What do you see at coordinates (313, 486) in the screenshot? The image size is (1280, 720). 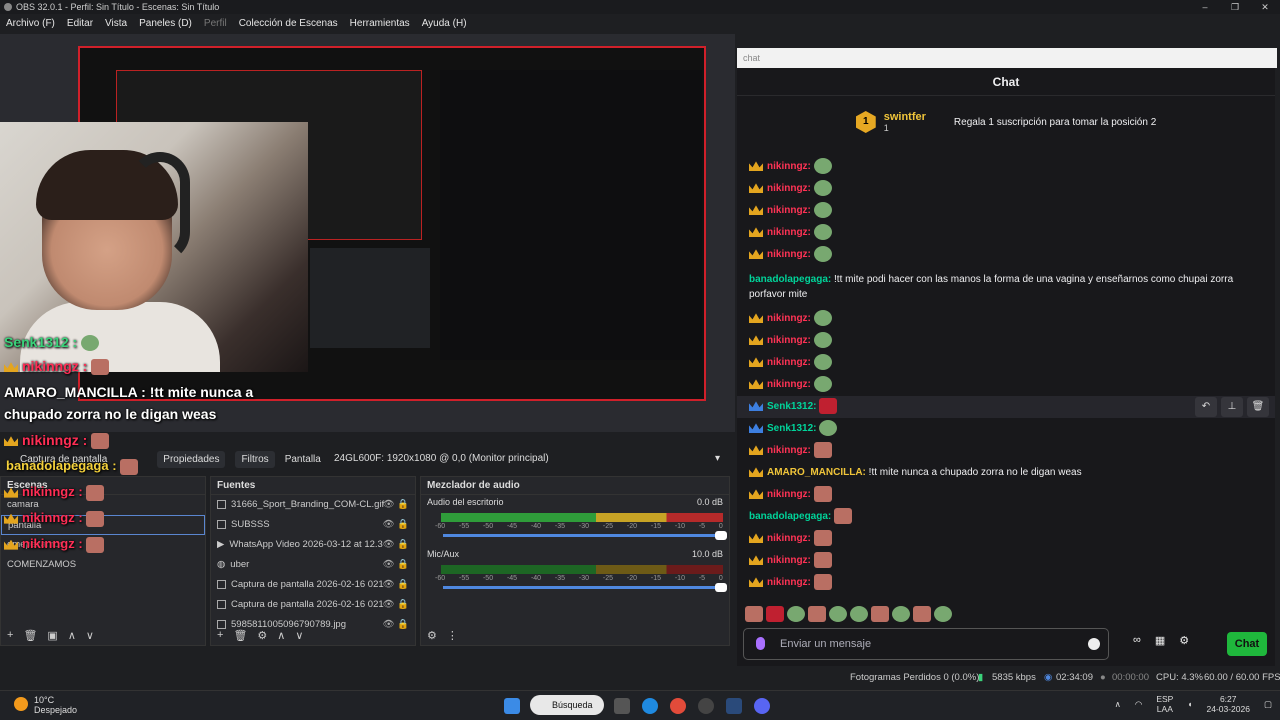 I see `sources-title: Fuentes` at bounding box center [313, 486].